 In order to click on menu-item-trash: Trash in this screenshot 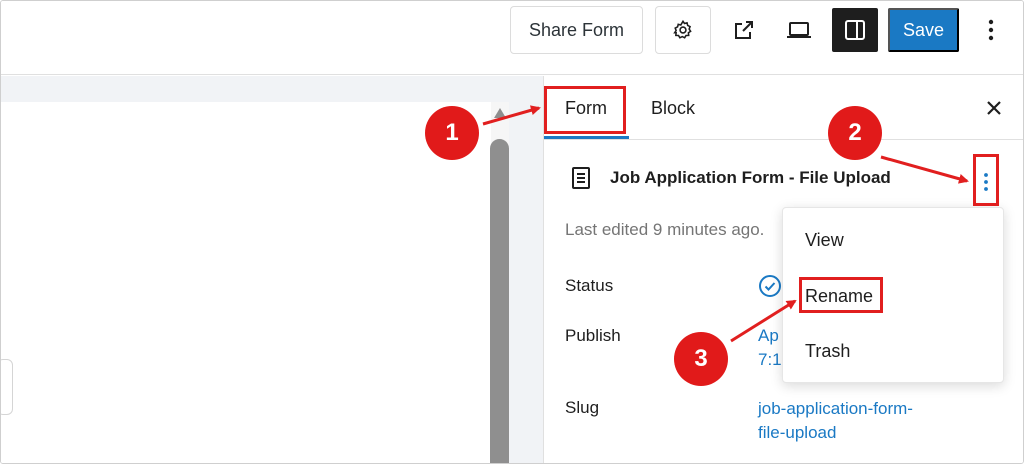, I will do `click(827, 351)`.